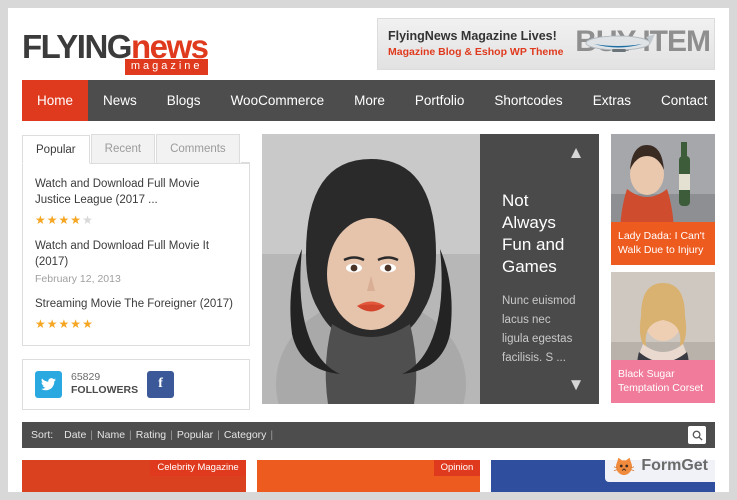 Image resolution: width=737 pixels, height=500 pixels. What do you see at coordinates (77, 46) in the screenshot?
I see `logo-text-flying: FLYING` at bounding box center [77, 46].